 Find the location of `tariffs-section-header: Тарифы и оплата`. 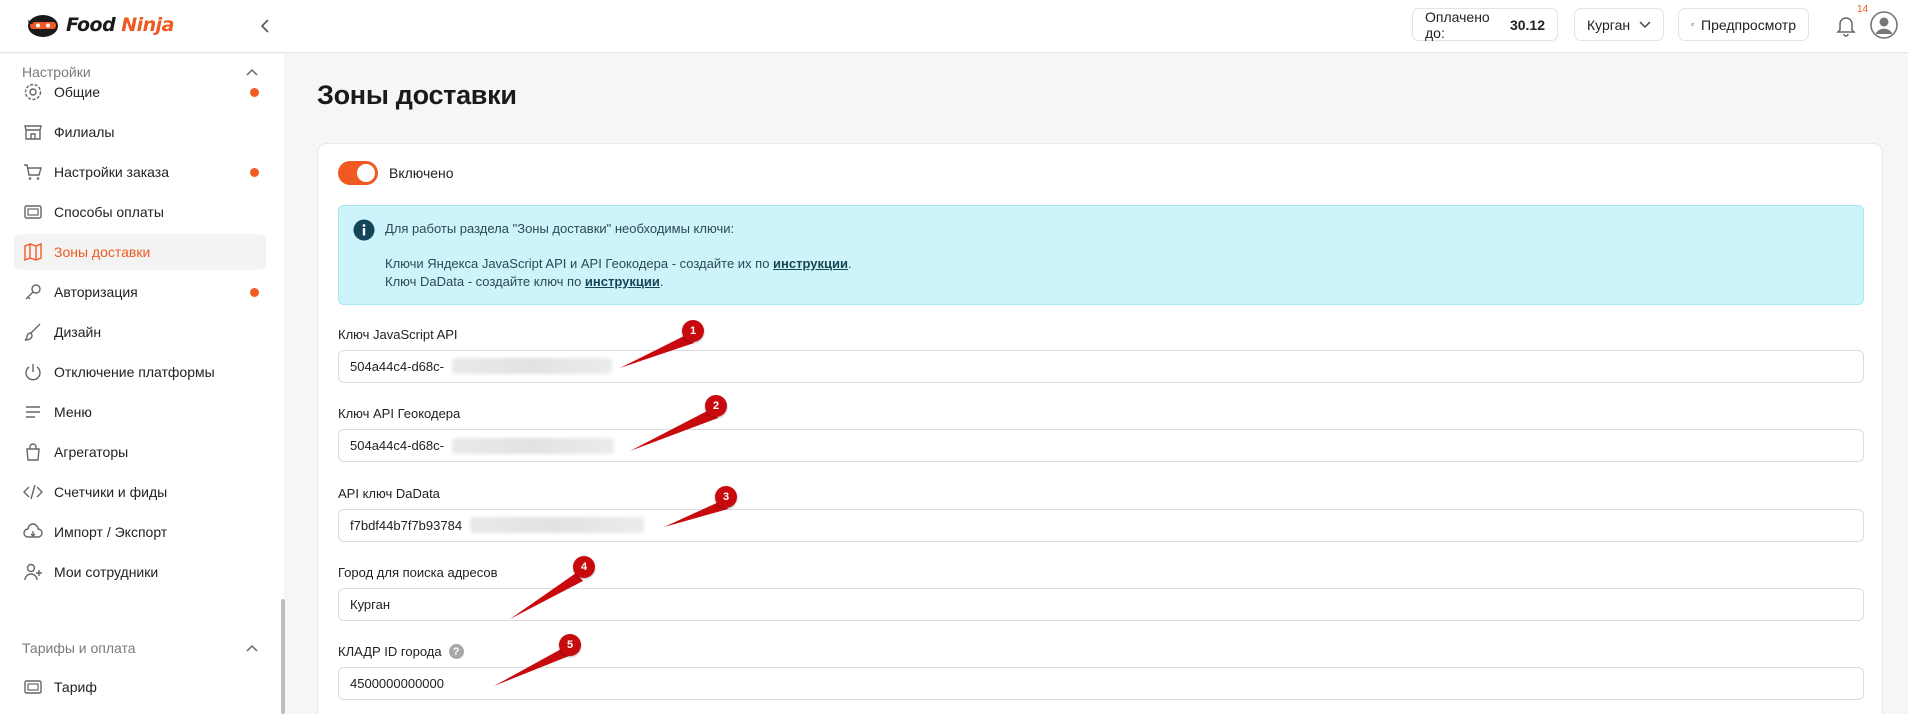

tariffs-section-header: Тарифы и оплата is located at coordinates (140, 648).